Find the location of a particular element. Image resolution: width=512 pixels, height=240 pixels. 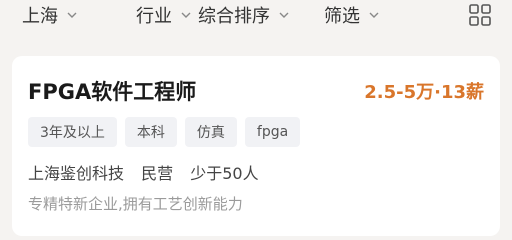

city-filter: 上海 is located at coordinates (50, 15).